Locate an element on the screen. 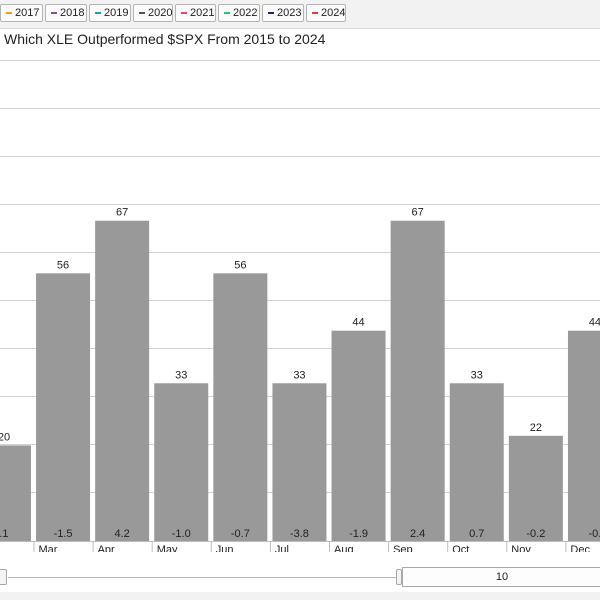 The image size is (600, 600). bar-bottom-label: -1.0 is located at coordinates (181, 534).